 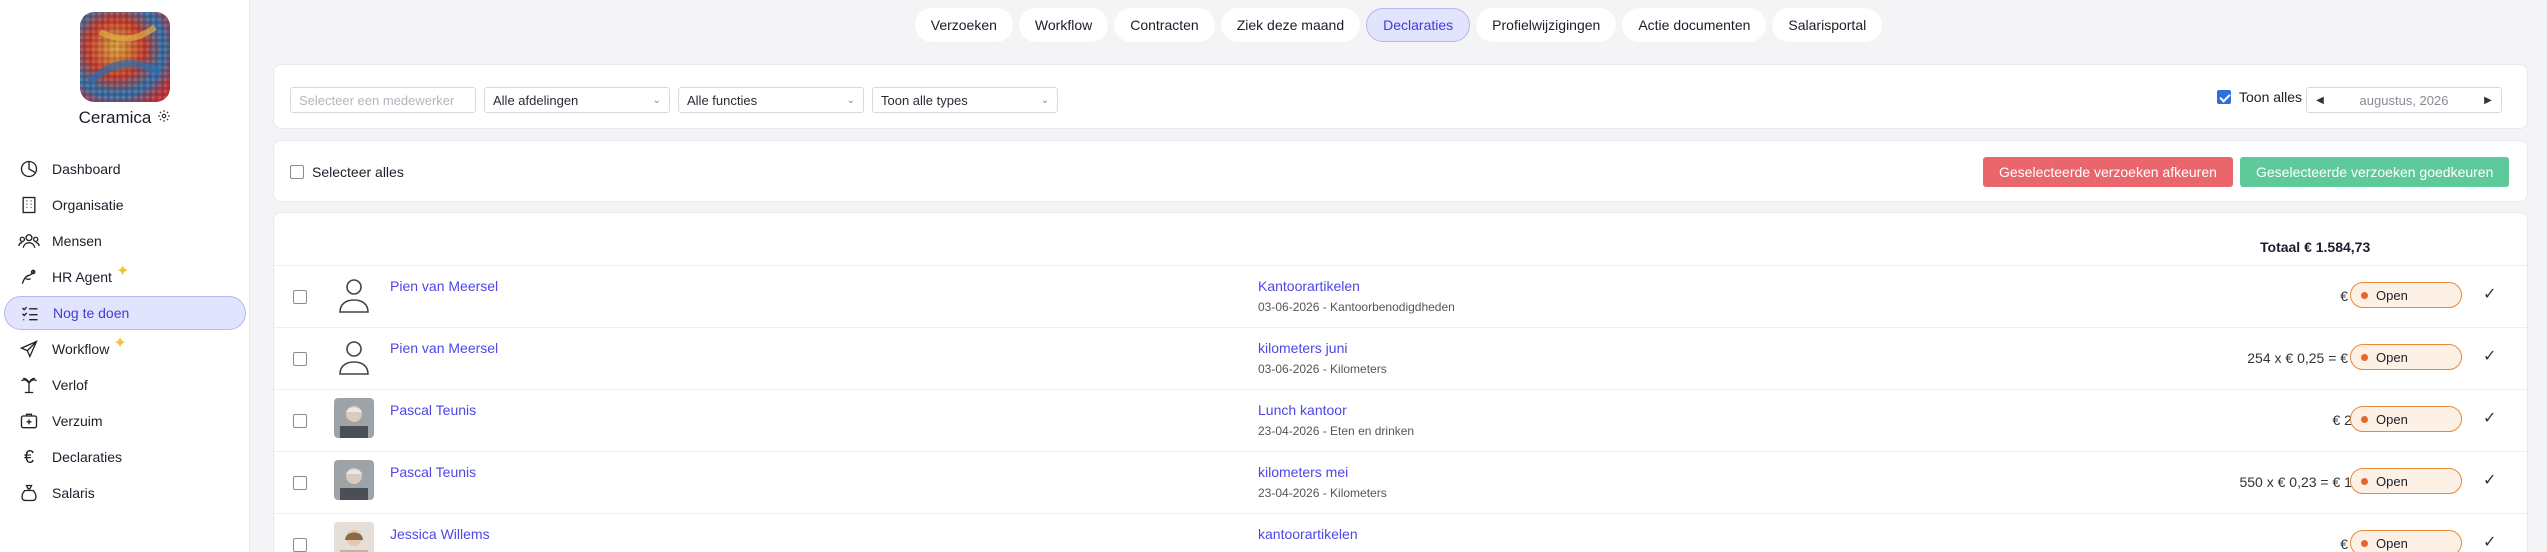 I want to click on sidebar-item-declaraties: € Declaraties, so click(x=125, y=457).